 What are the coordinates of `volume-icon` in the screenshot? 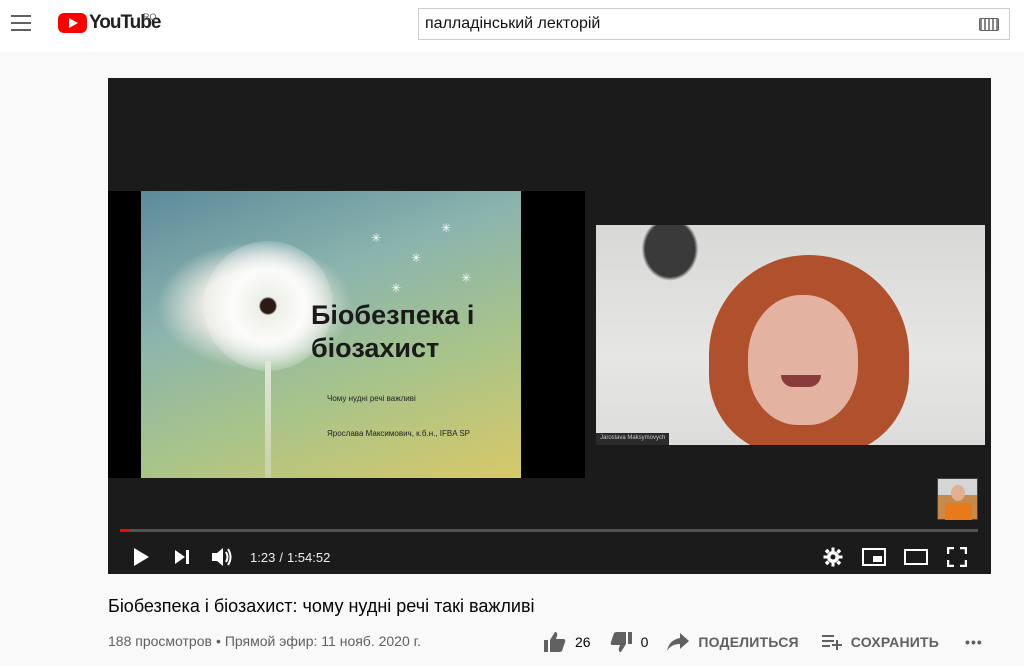 It's located at (222, 557).